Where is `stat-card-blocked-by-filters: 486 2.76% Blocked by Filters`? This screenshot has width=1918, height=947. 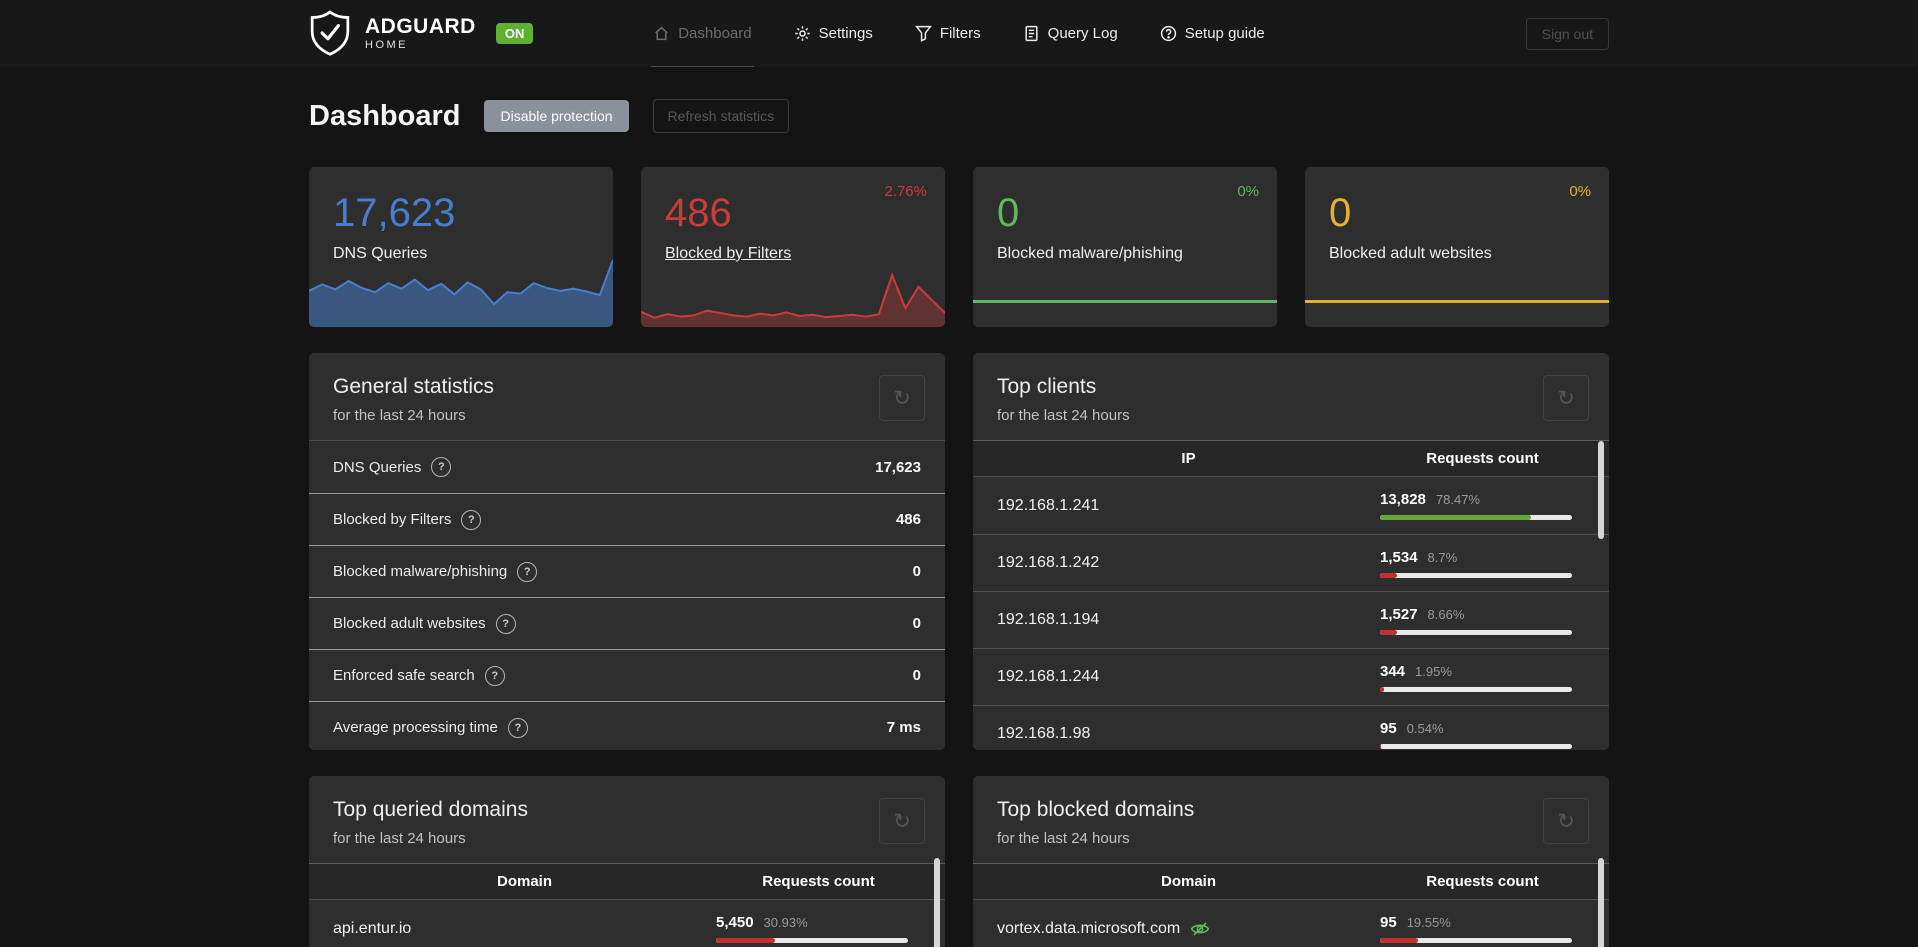
stat-card-blocked-by-filters: 486 2.76% Blocked by Filters is located at coordinates (793, 247).